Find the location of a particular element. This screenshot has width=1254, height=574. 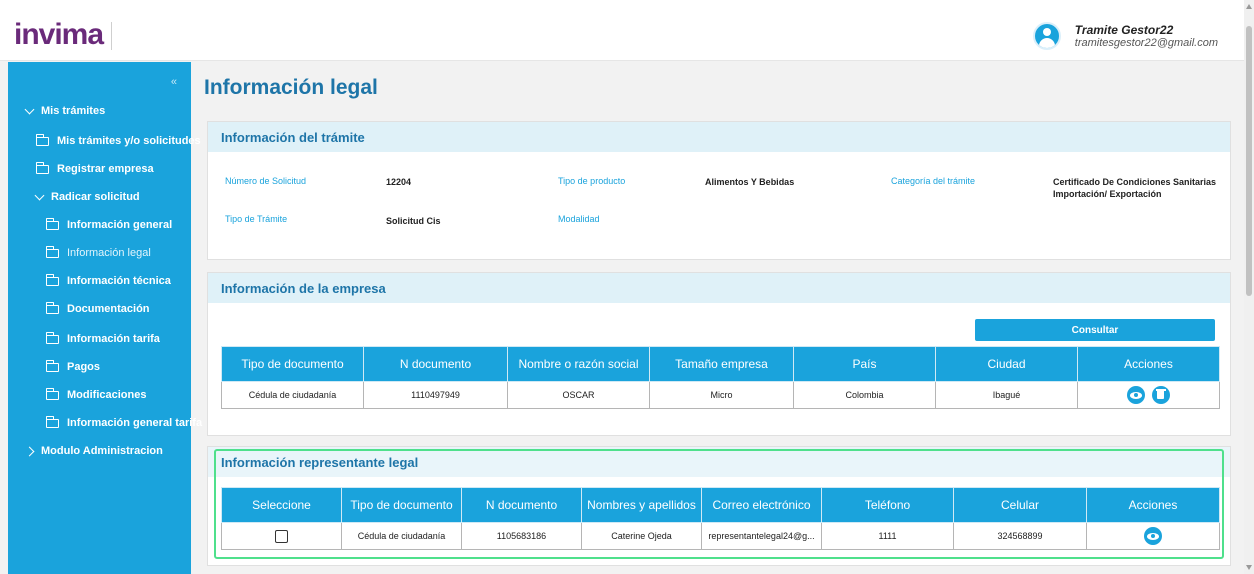

column-header: Nombre o razón social is located at coordinates (578, 364).